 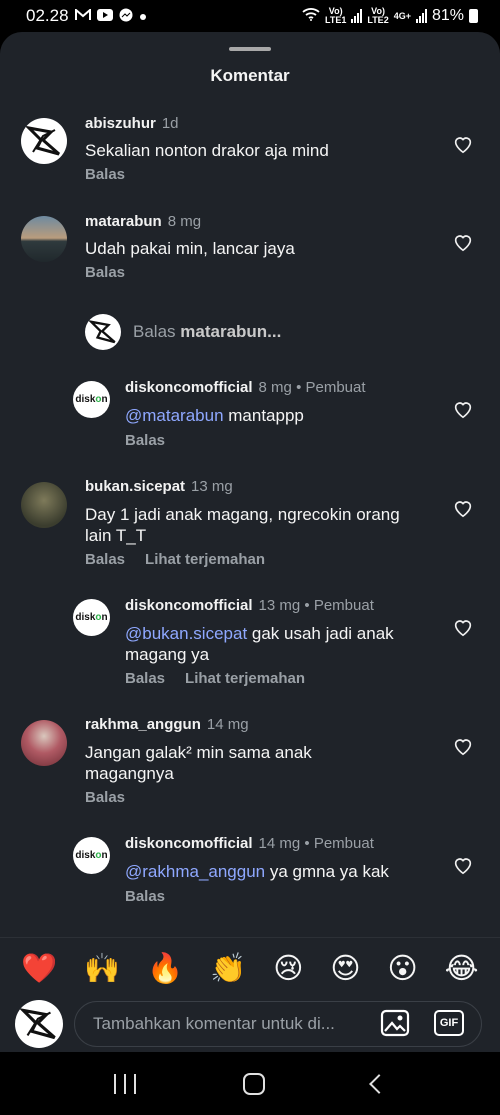 I want to click on comment-composer: Tambahkan komentar untuk di... GIF, so click(x=250, y=1026).